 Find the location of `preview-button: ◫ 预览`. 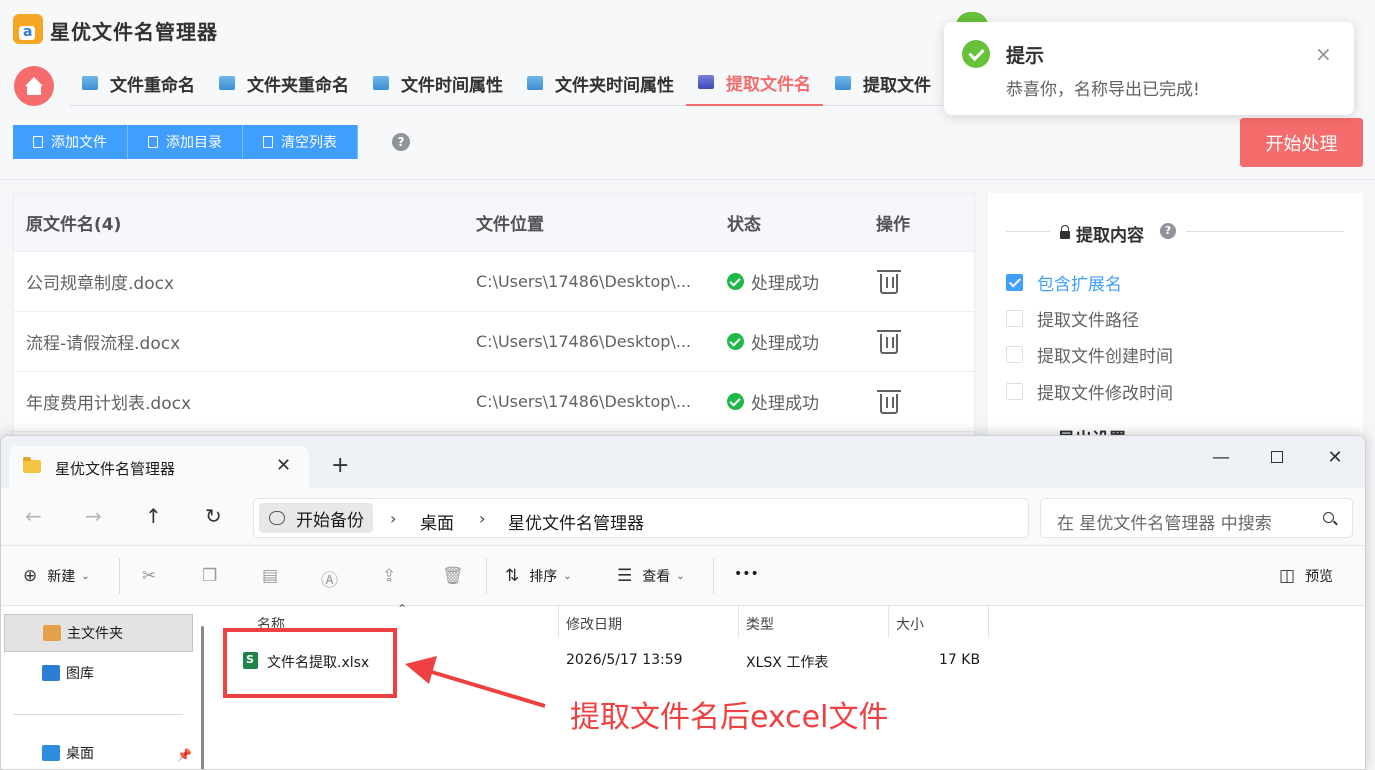

preview-button: ◫ 预览 is located at coordinates (1306, 576).